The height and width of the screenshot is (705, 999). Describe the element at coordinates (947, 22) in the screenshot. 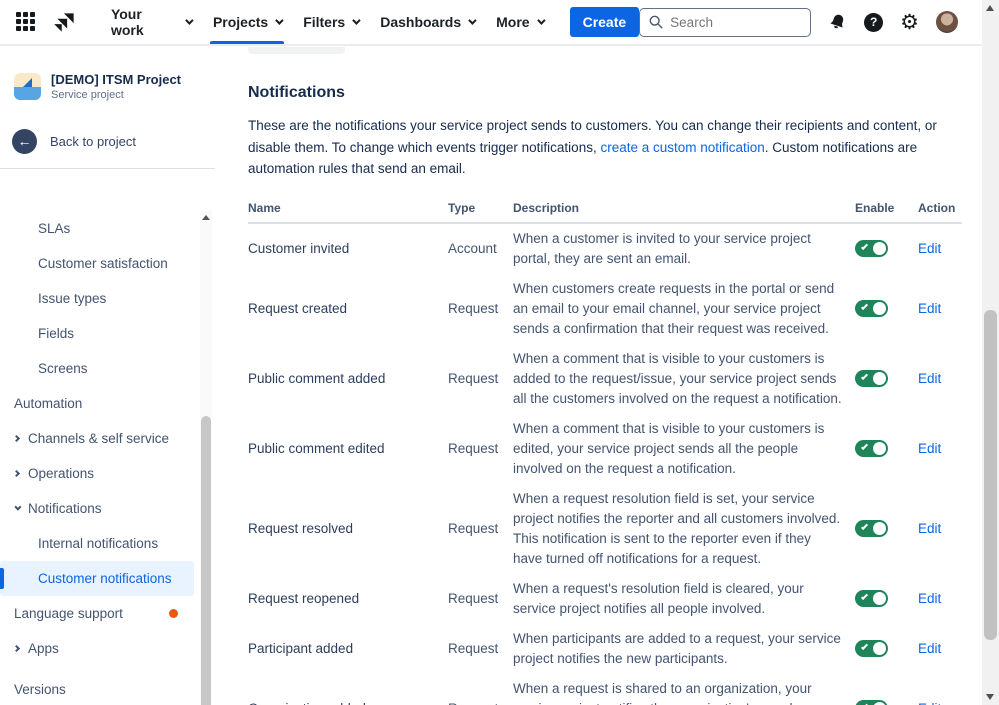

I see `user-avatar` at that location.